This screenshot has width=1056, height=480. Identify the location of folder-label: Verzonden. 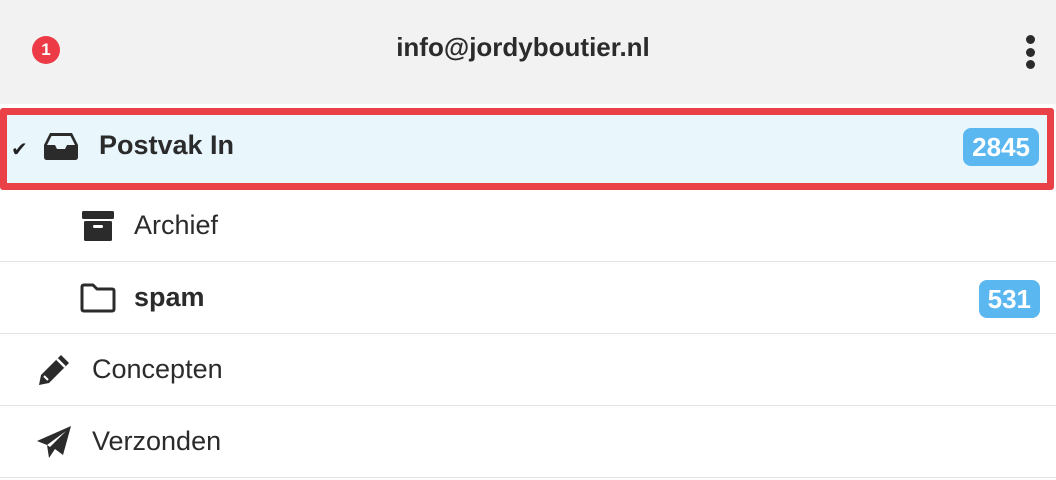
(157, 441).